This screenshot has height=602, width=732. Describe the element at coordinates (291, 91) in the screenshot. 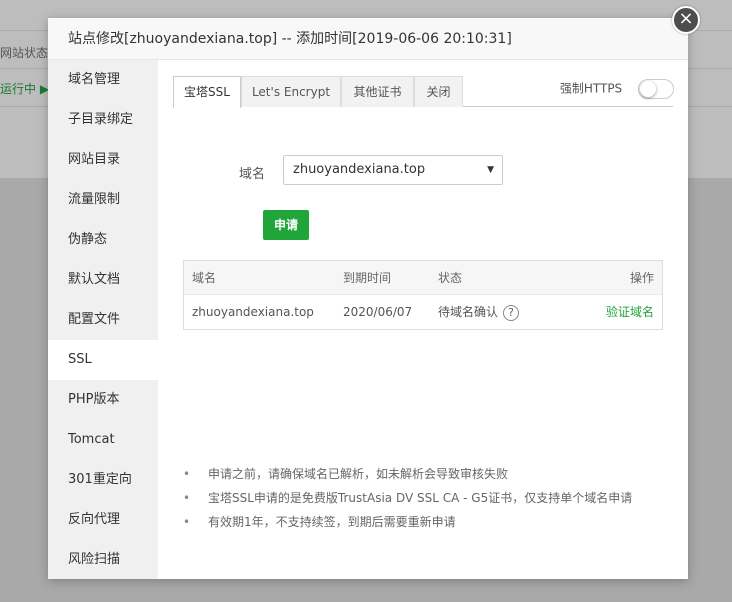

I see `tab-lets-encrypt: Let's Encrypt` at that location.